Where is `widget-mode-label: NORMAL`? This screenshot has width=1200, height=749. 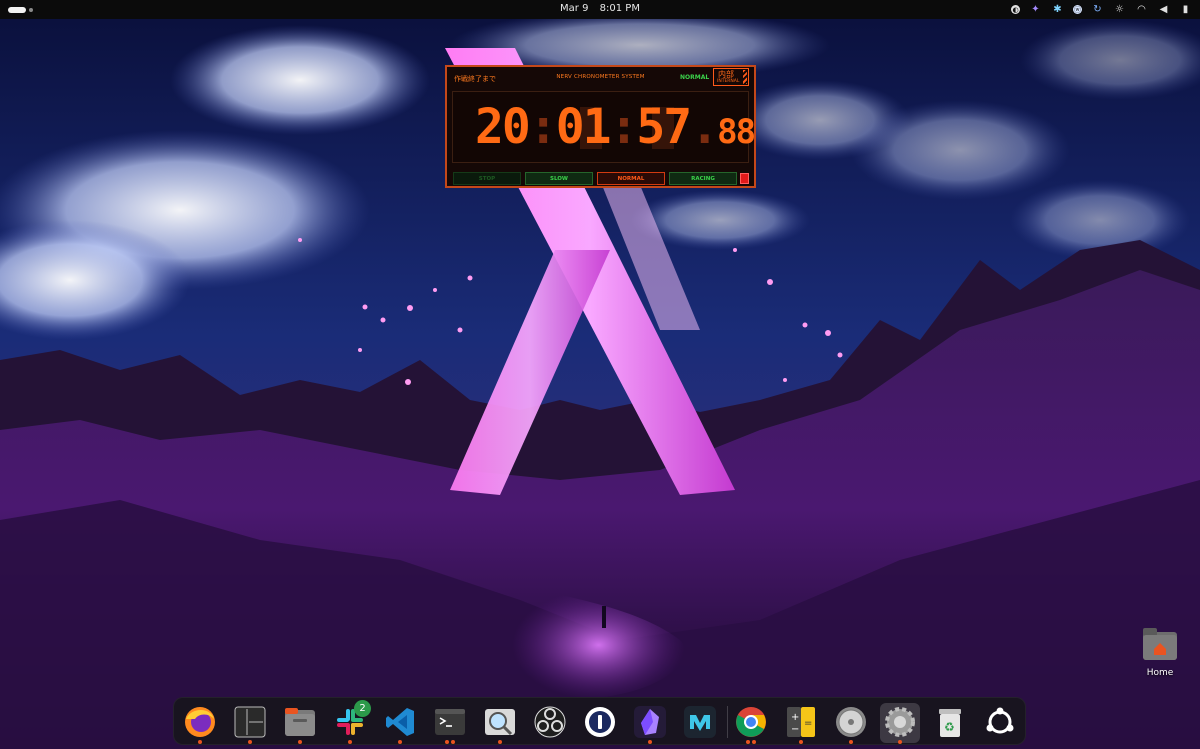
widget-mode-label: NORMAL is located at coordinates (695, 77).